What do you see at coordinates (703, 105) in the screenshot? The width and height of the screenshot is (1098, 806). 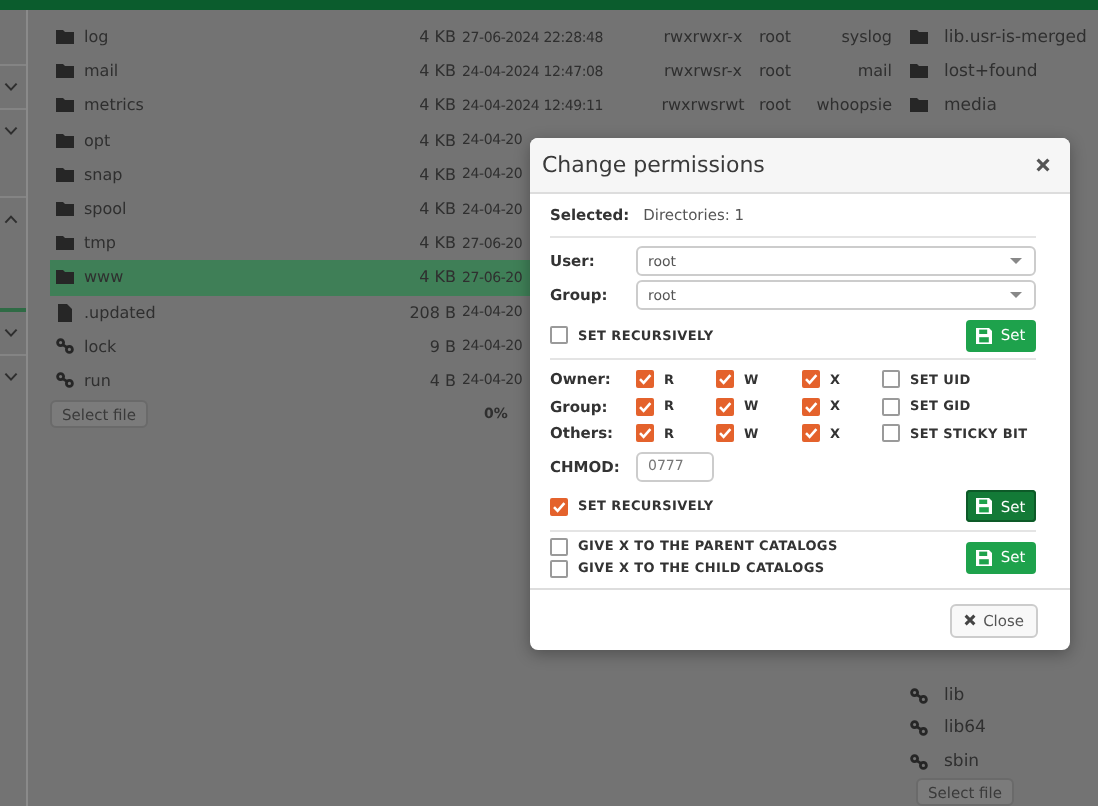 I see `file-permissions: rwxrwsrwt` at bounding box center [703, 105].